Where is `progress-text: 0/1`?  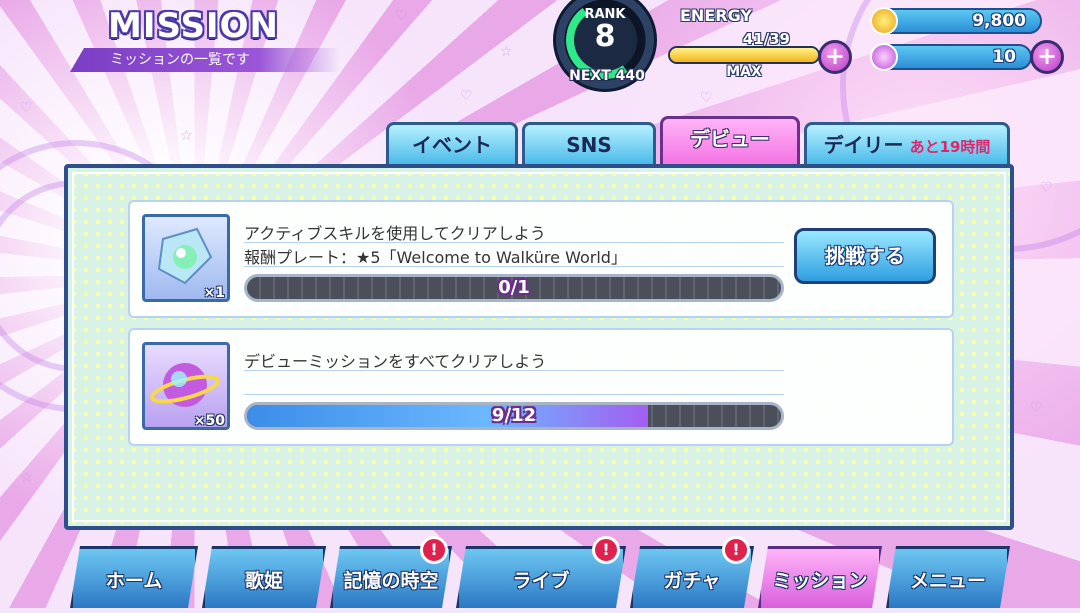 progress-text: 0/1 is located at coordinates (514, 287).